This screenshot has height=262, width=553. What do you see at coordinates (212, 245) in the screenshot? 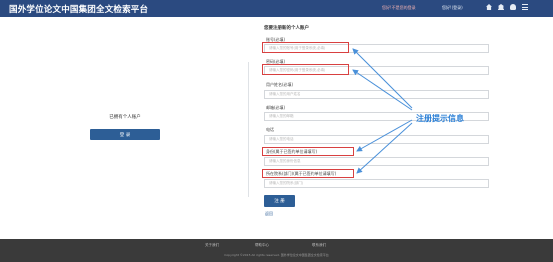
I see `footer-link-about: 关于我们` at bounding box center [212, 245].